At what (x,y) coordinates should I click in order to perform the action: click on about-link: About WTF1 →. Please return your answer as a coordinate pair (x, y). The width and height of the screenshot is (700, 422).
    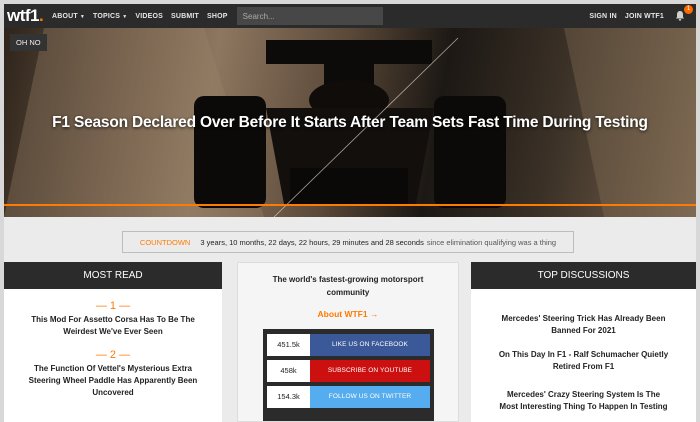
    Looking at the image, I should click on (348, 314).